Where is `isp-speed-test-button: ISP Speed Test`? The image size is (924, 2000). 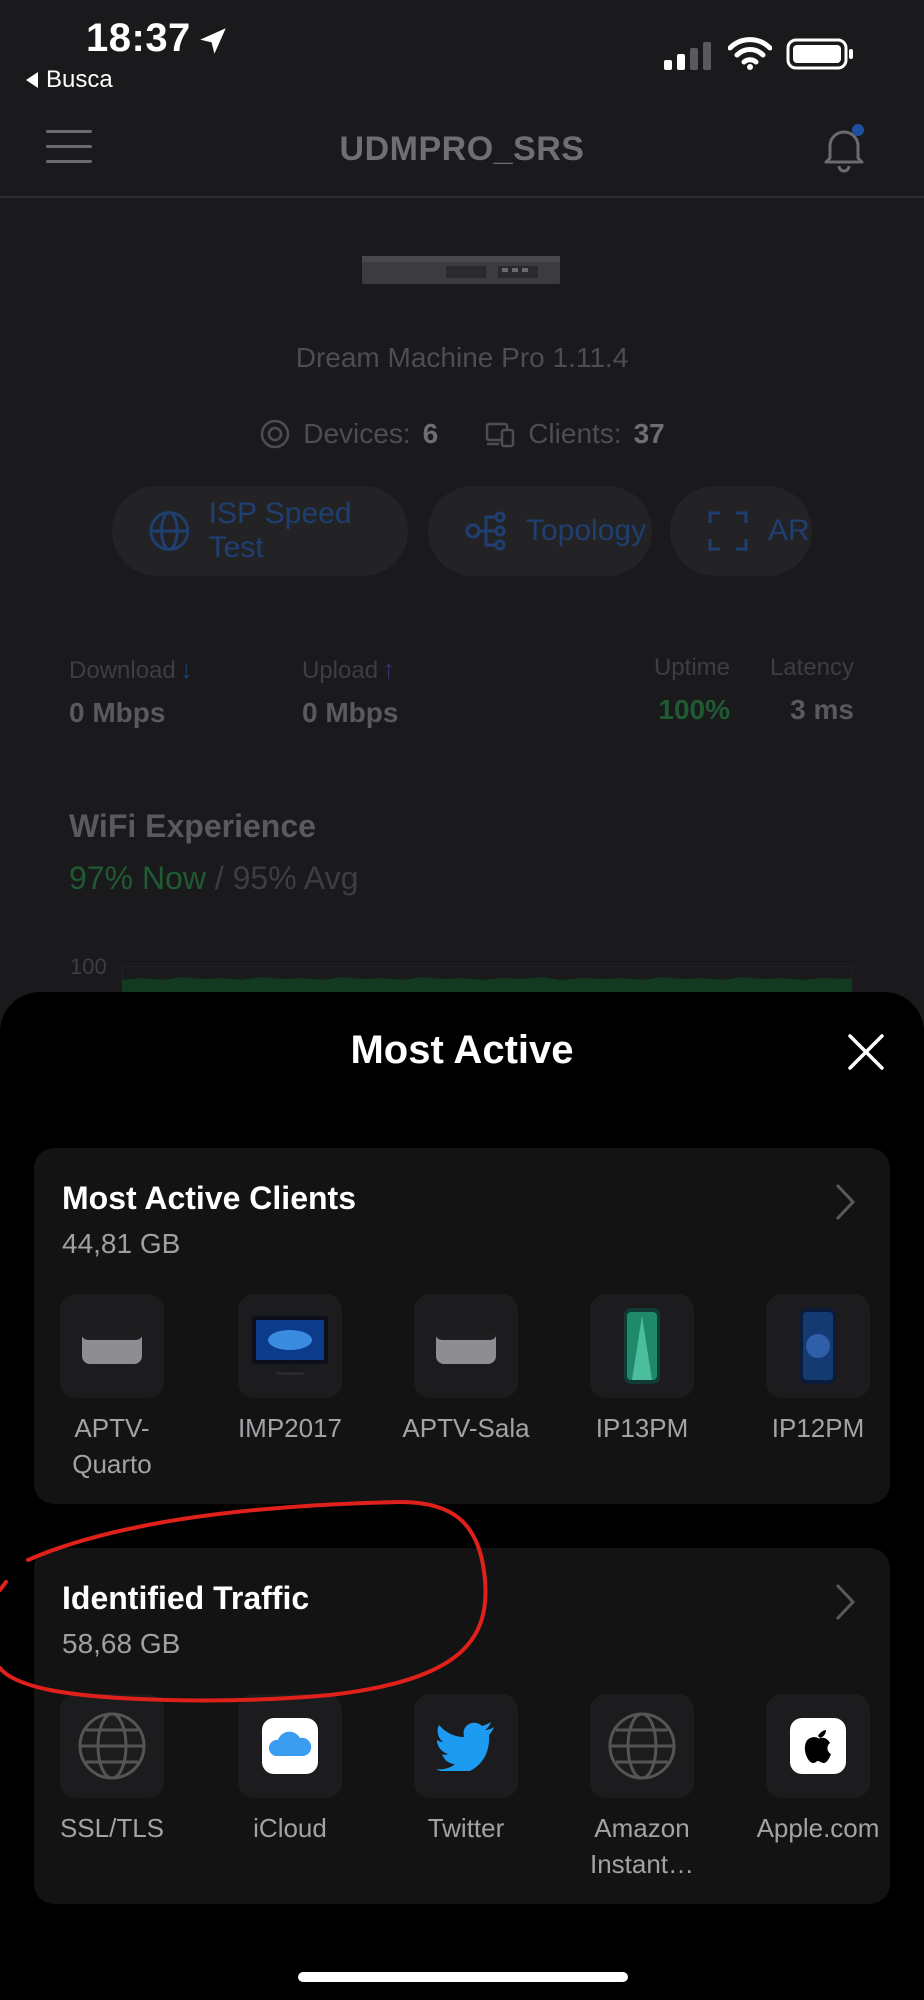
isp-speed-test-button: ISP Speed Test is located at coordinates (260, 531).